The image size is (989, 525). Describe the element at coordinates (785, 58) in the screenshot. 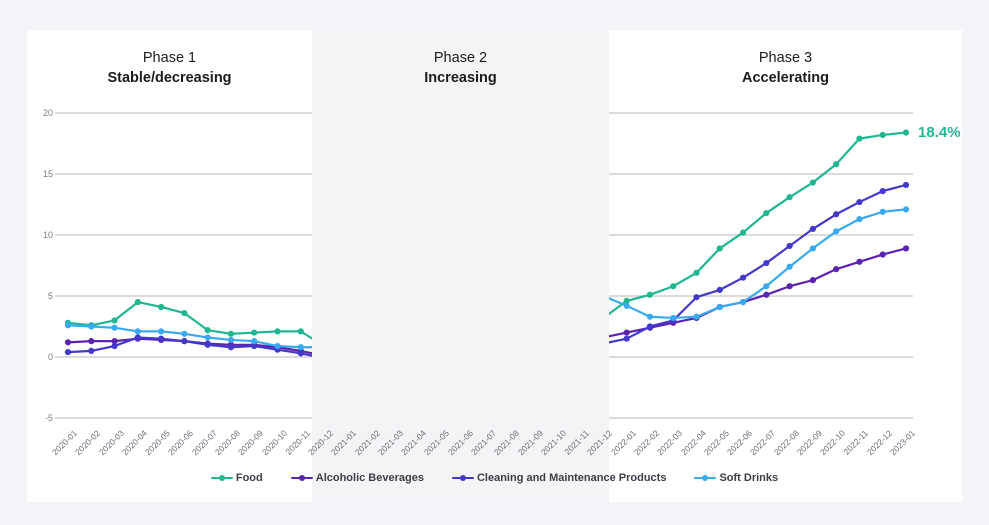

I see `phase-label-primary: Phase 3` at that location.